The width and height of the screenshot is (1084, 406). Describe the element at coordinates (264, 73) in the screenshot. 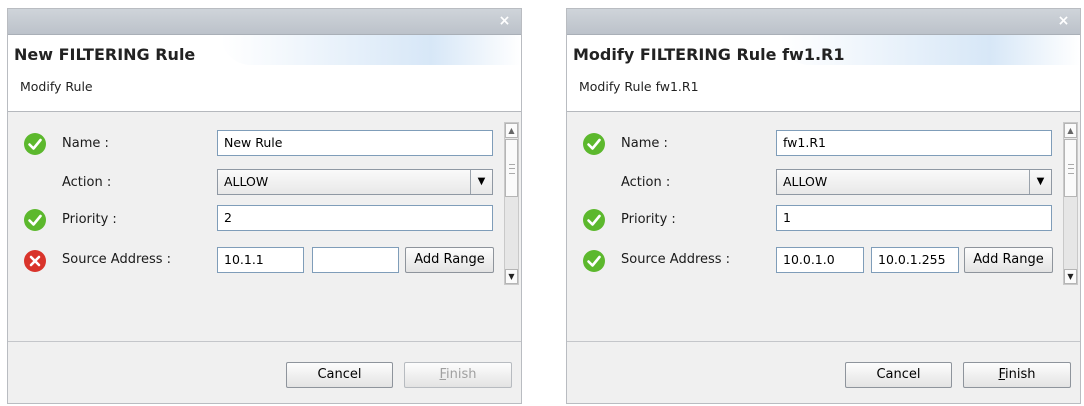

I see `dialog-header: New FILTERING Rule Modify Rule` at that location.